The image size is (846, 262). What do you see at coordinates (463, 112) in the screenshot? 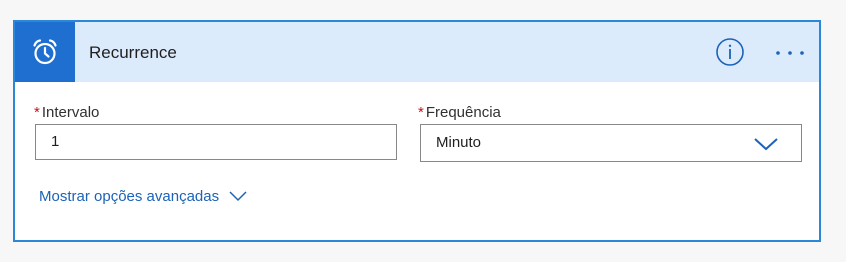
I see `frequency-label-text: Frequência` at bounding box center [463, 112].